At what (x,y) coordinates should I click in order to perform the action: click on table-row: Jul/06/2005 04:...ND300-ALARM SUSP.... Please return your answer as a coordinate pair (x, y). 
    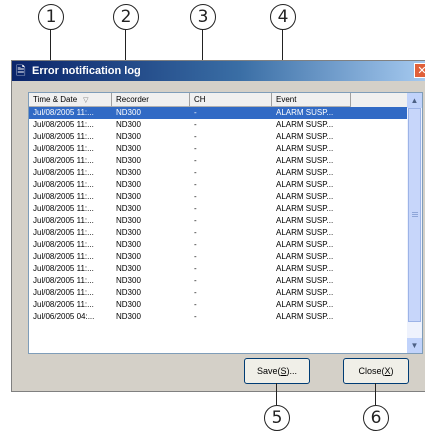
    Looking at the image, I should click on (219, 317).